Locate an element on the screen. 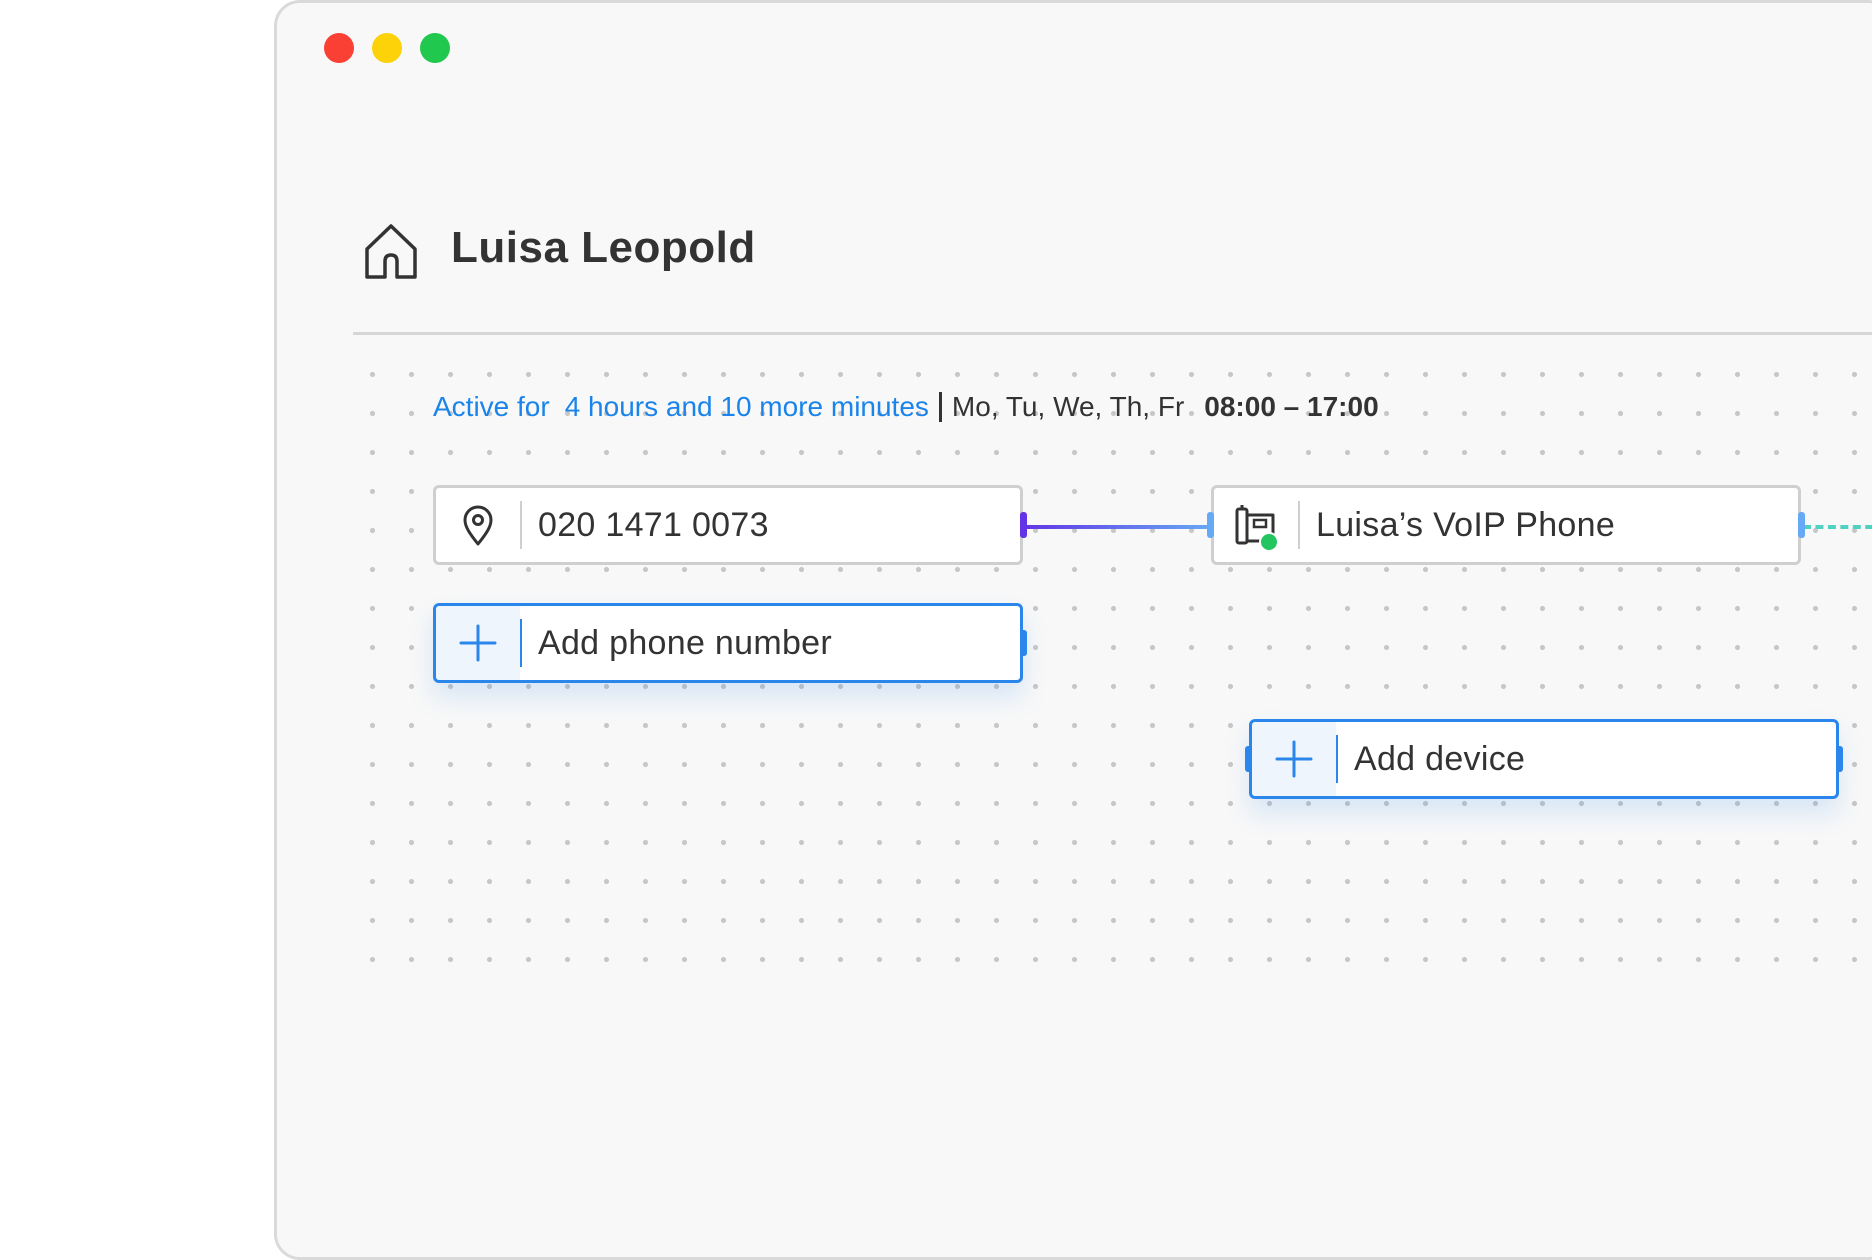  connection-line is located at coordinates (1117, 527).